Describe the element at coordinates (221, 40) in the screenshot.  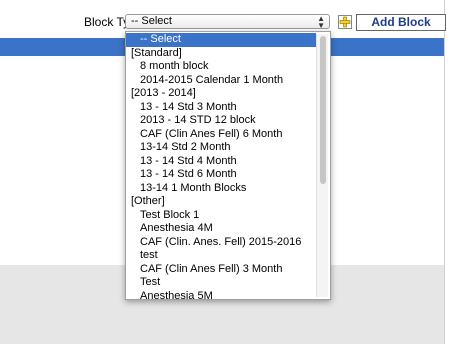
I see `dropdown-option: -- Select` at that location.